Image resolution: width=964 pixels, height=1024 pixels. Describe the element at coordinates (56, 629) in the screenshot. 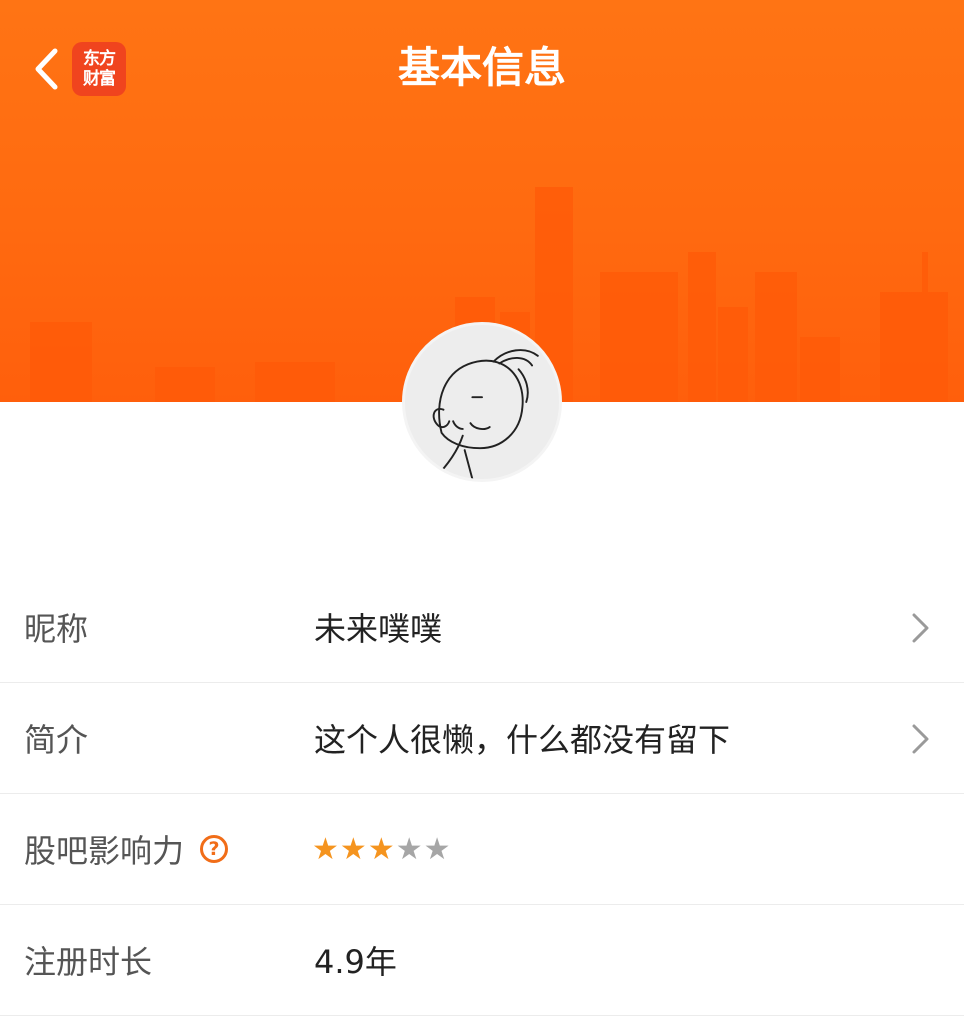

I see `nickname-label: 昵称` at that location.